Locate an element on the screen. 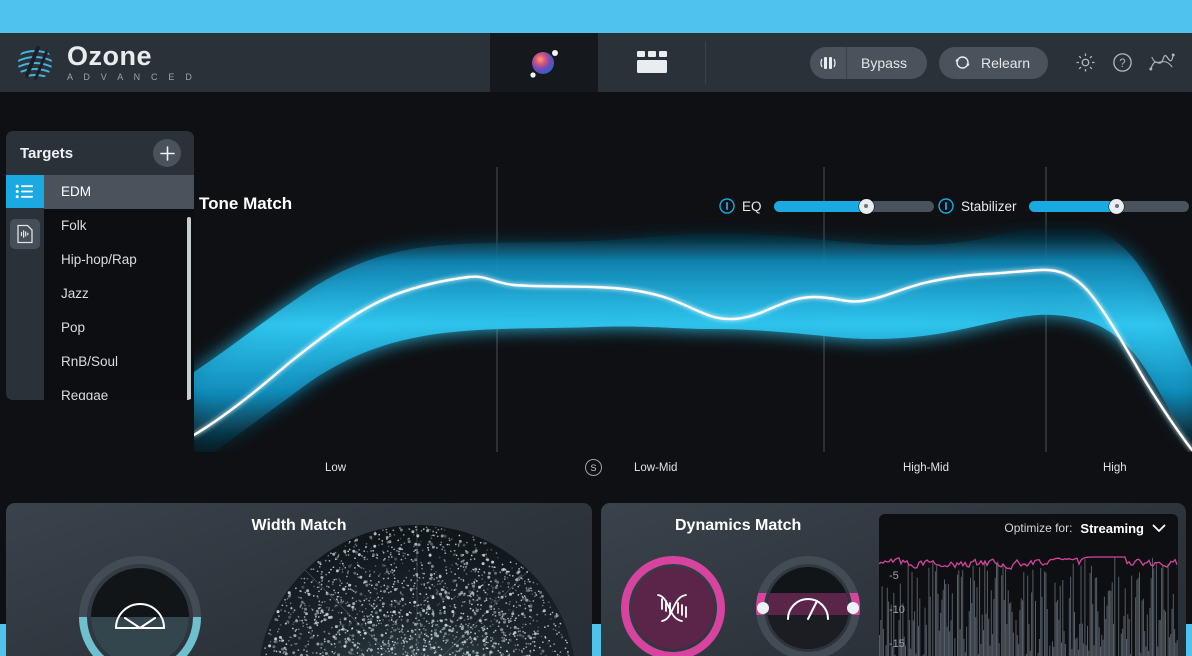  module-tabs is located at coordinates (598, 62).